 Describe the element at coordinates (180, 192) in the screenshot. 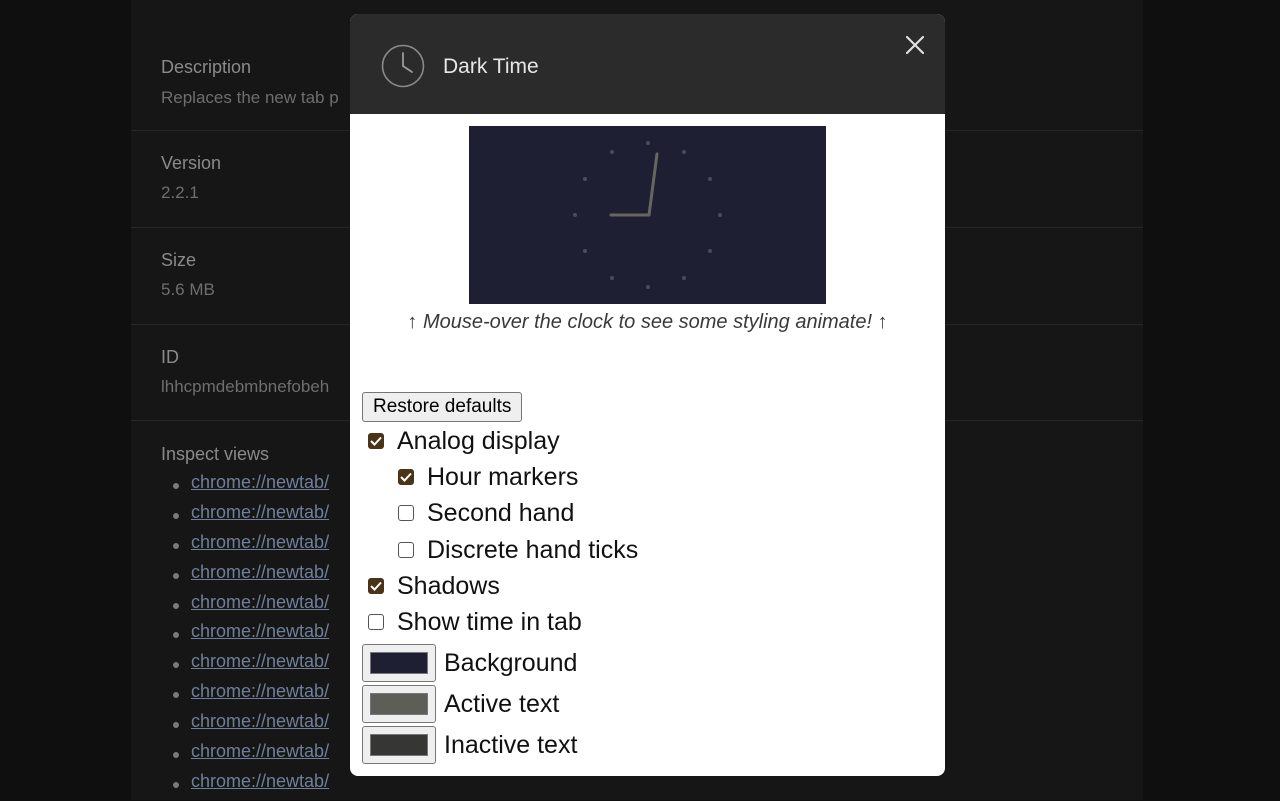

I see `version-value: 2.2.1` at that location.